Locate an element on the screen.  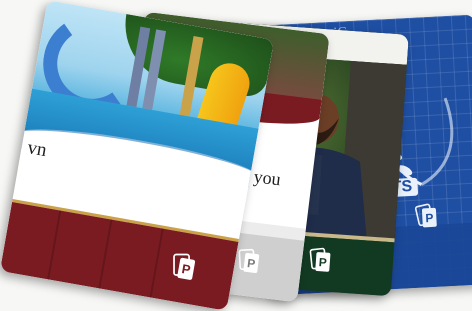
card-pool-text: vn is located at coordinates (37, 149).